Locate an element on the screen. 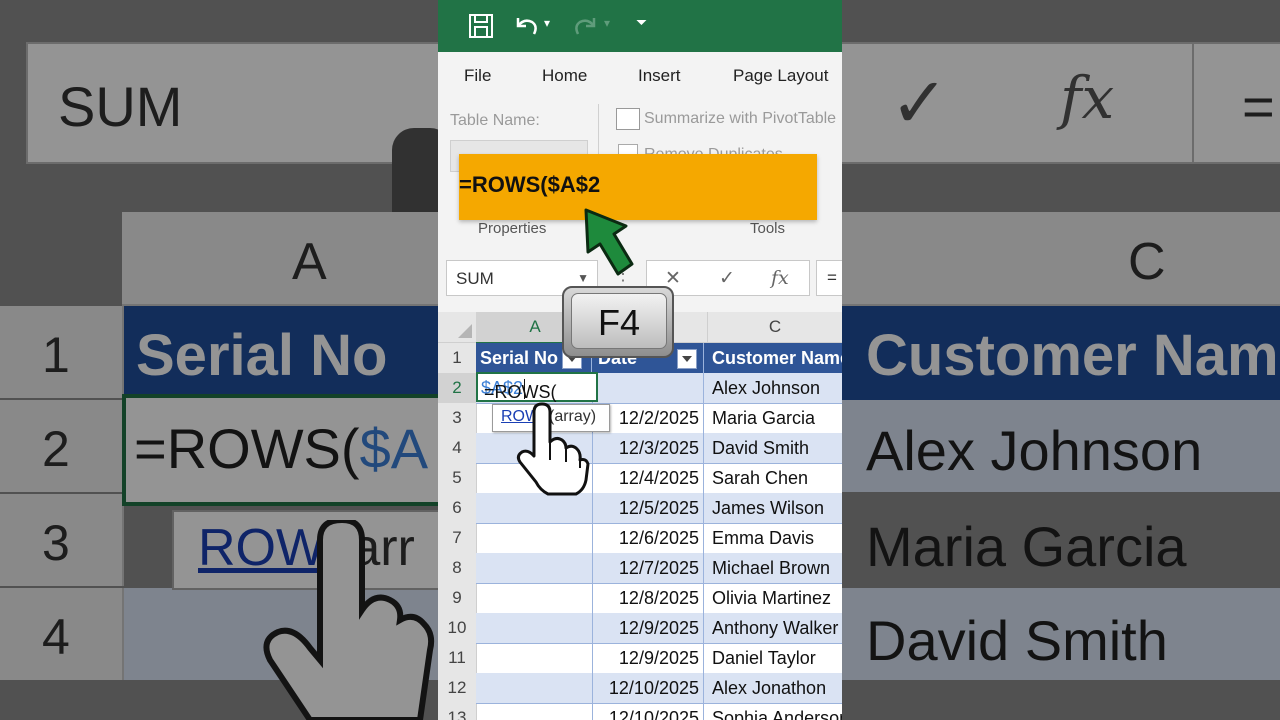 Image resolution: width=1280 pixels, height=720 pixels. save-icon is located at coordinates (481, 26).